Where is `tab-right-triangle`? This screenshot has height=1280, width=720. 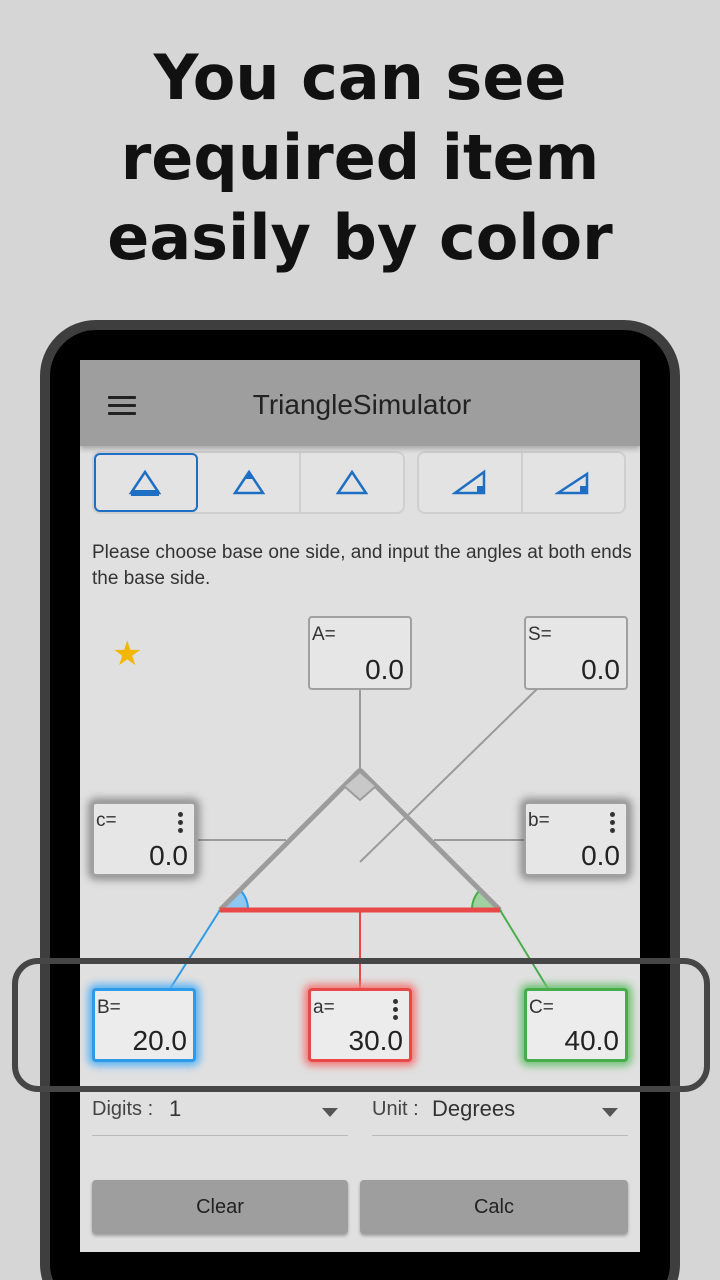
tab-right-triangle is located at coordinates (471, 482).